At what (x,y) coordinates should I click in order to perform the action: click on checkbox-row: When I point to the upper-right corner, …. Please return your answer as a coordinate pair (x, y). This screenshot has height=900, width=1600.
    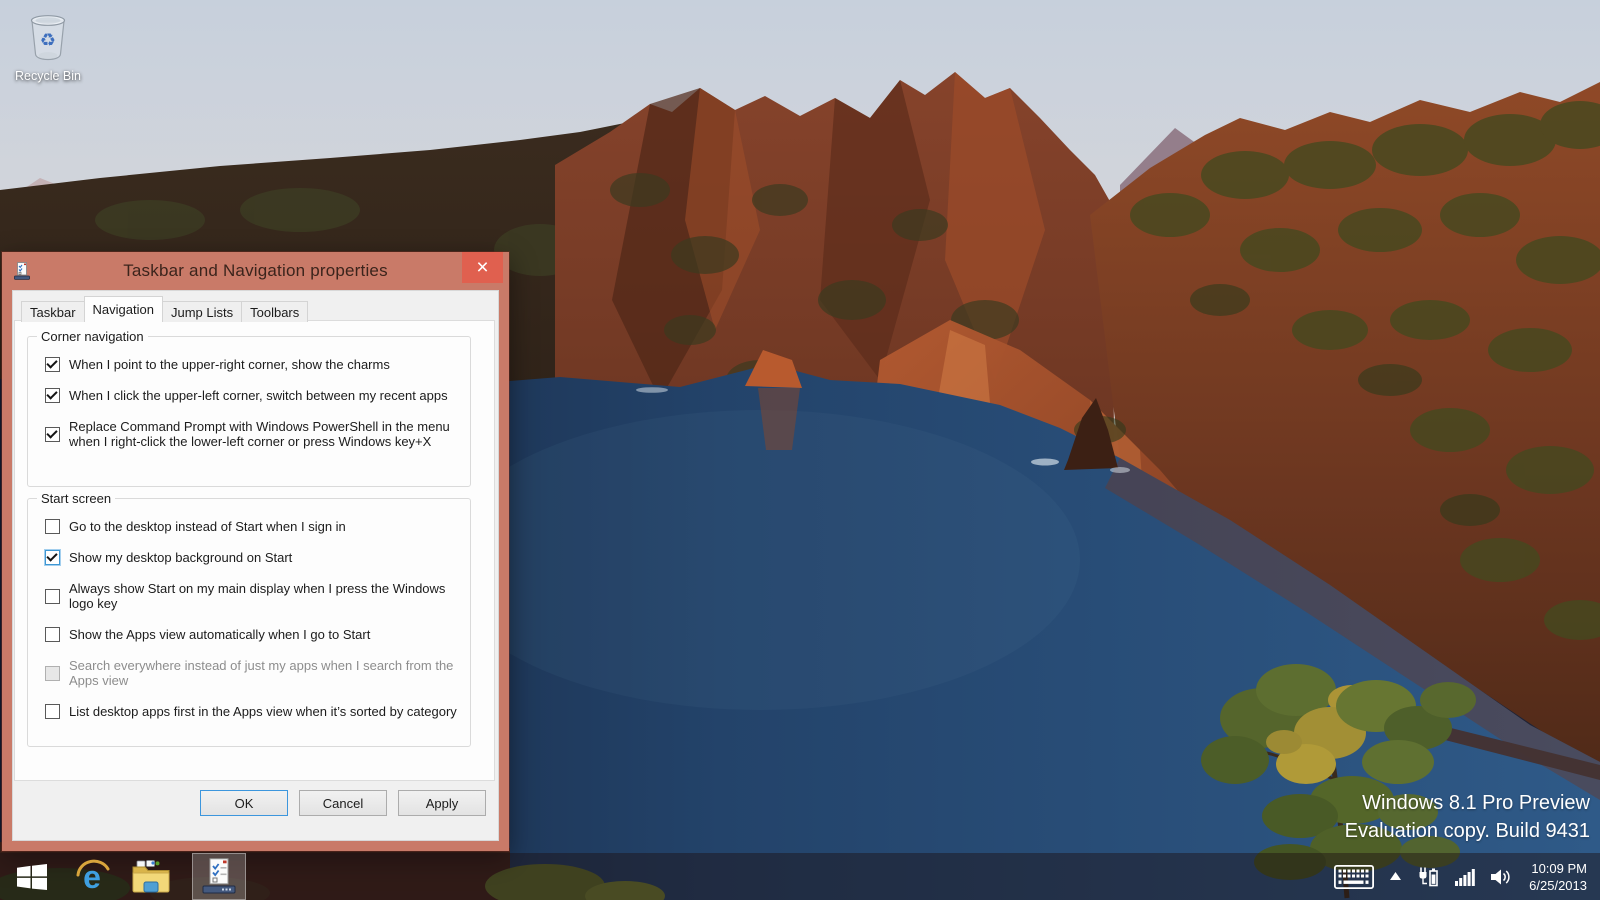
    Looking at the image, I should click on (253, 364).